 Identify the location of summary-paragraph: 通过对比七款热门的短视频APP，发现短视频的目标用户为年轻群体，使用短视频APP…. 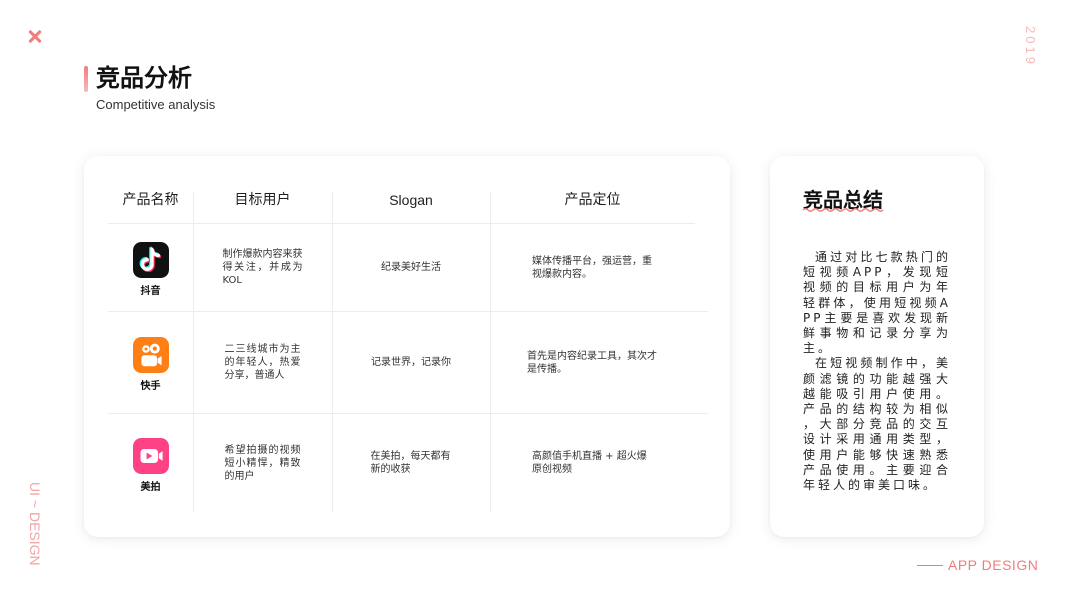
(877, 303).